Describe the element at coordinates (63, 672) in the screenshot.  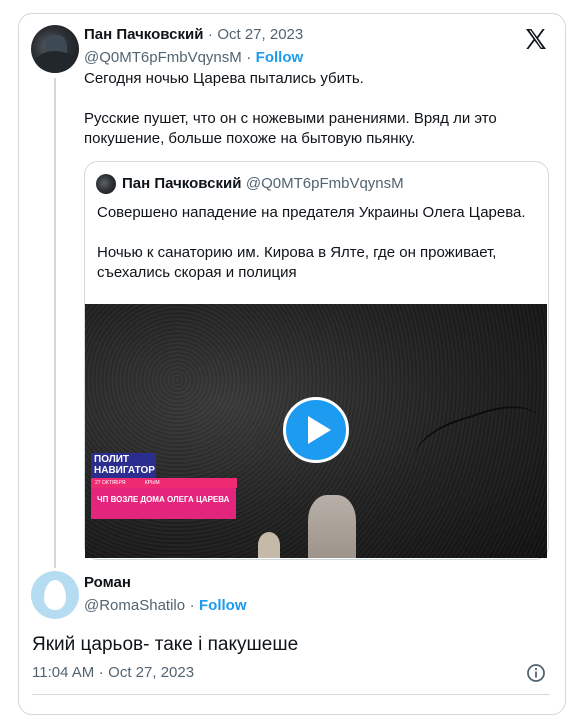
I see `reply-time: 11:04 AM` at that location.